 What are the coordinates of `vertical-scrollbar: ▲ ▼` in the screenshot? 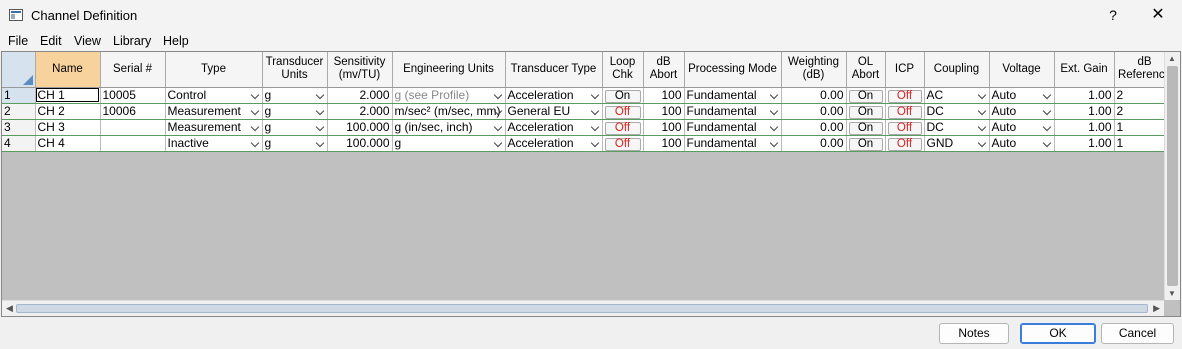 It's located at (1172, 176).